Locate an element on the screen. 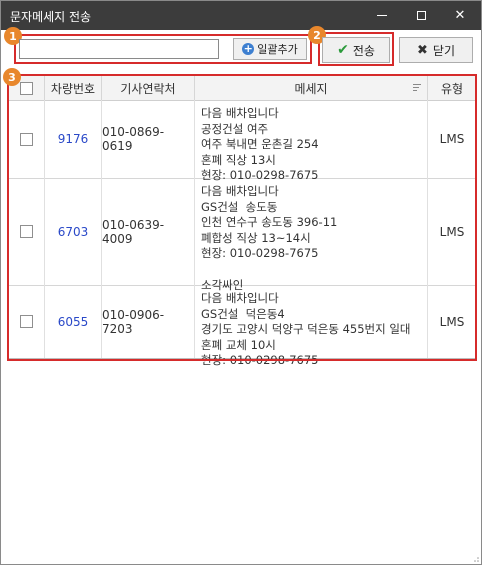 Image resolution: width=482 pixels, height=565 pixels. title-bar: 문자메세지 전송 ✕ is located at coordinates (241, 15).